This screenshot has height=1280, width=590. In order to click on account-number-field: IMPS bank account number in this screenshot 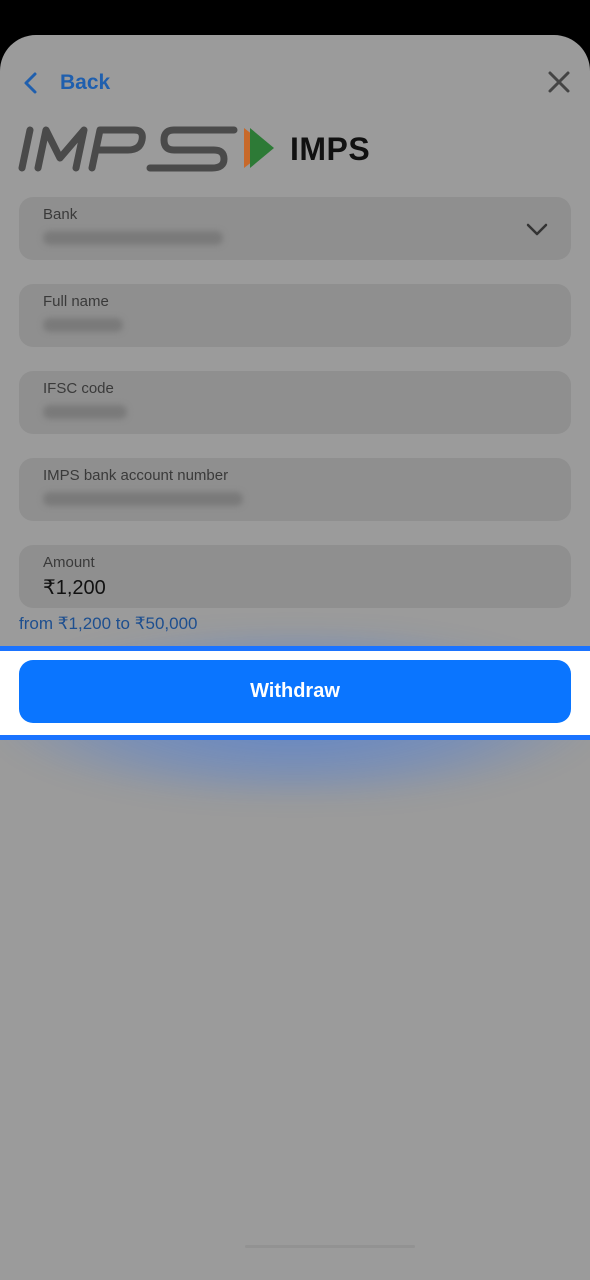, I will do `click(295, 489)`.